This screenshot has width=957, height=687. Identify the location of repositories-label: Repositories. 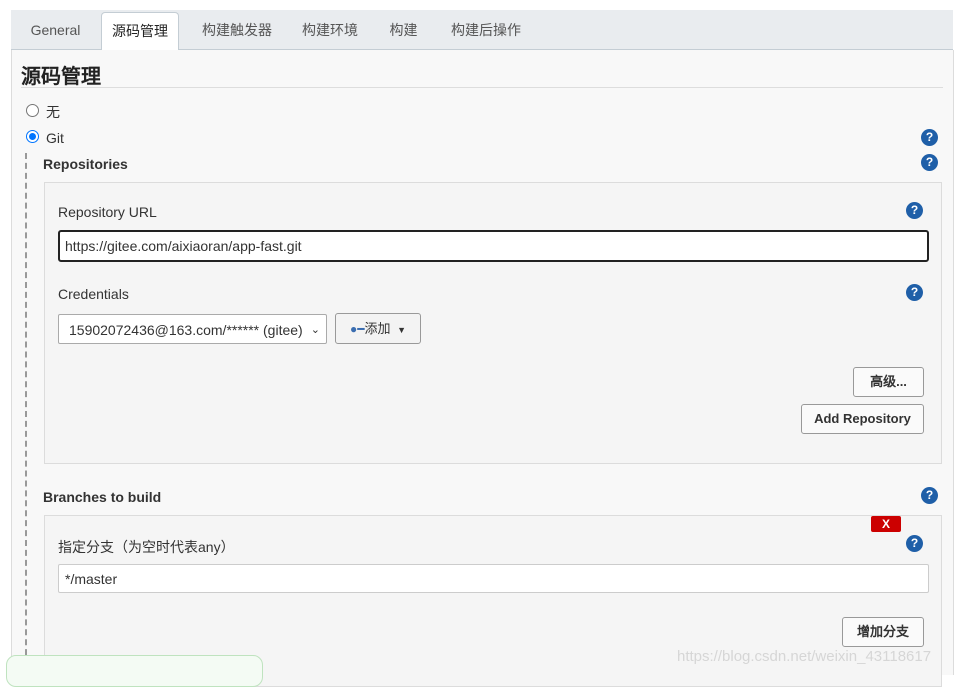
(85, 164).